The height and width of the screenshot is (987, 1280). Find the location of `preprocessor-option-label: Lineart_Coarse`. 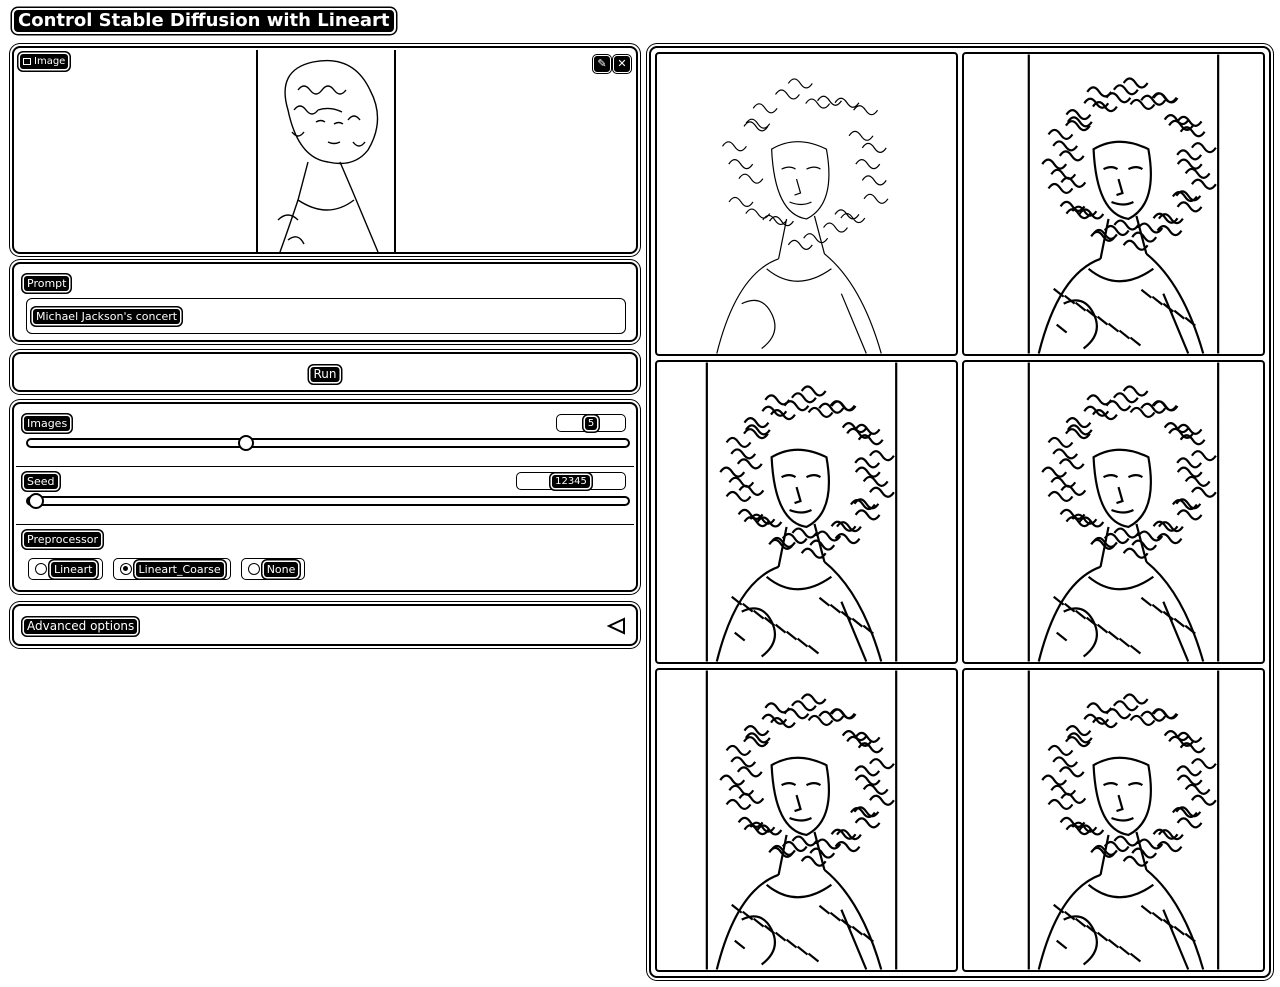

preprocessor-option-label: Lineart_Coarse is located at coordinates (179, 569).